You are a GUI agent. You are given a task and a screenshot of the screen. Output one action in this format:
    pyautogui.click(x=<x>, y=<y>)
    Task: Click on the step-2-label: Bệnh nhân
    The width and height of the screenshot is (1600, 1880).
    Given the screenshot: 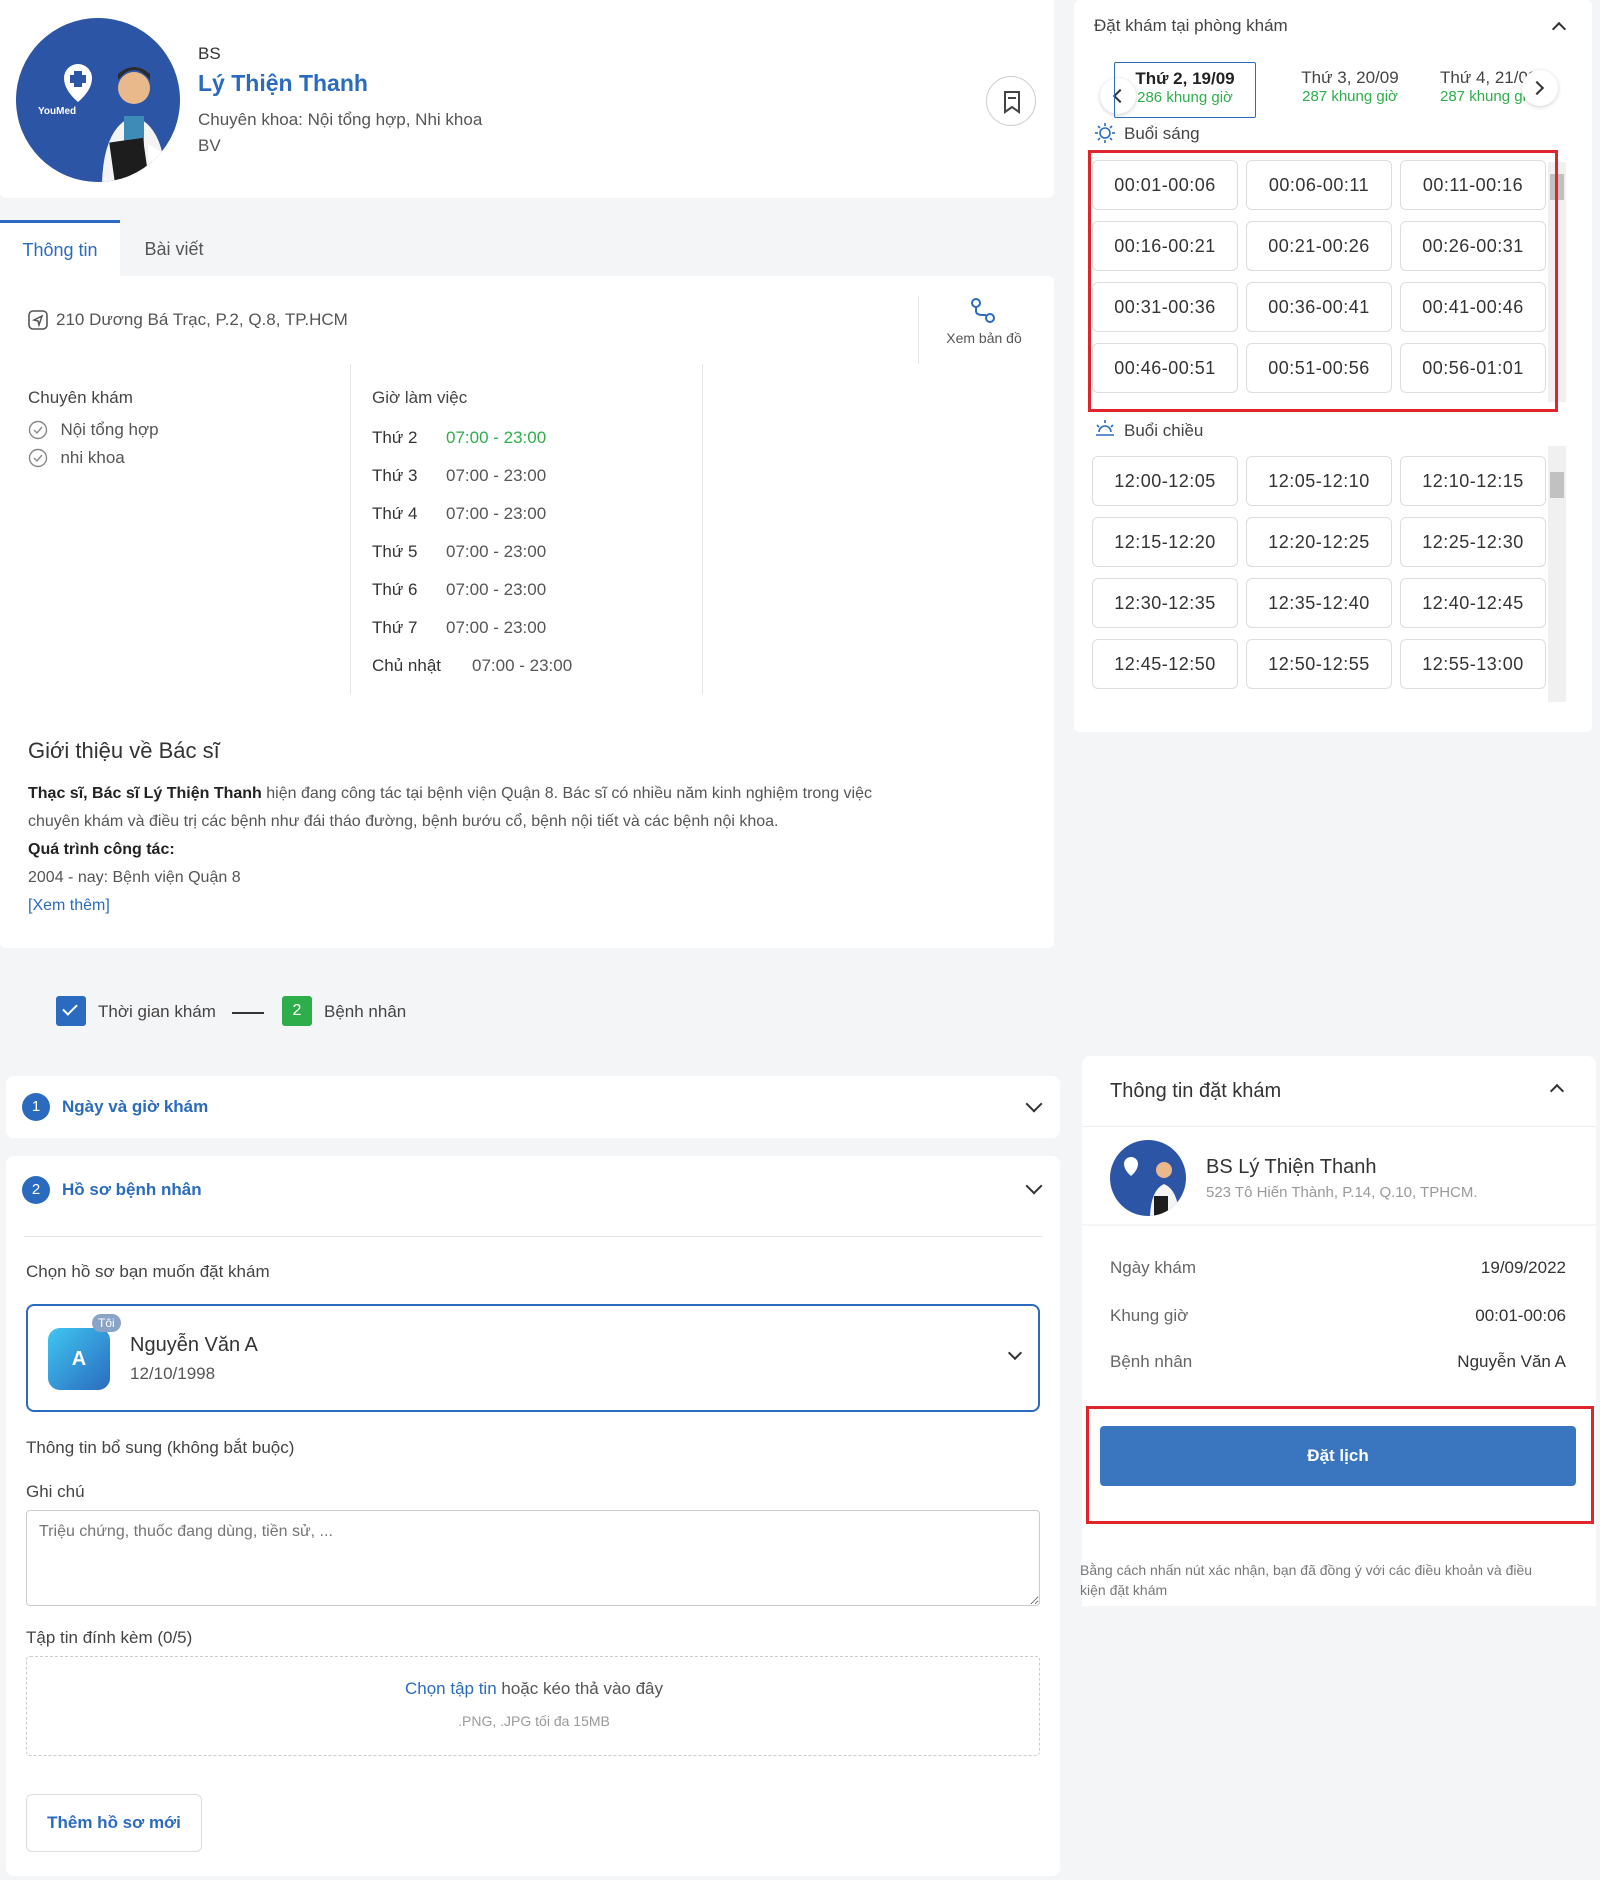 What is the action you would take?
    pyautogui.click(x=365, y=1011)
    